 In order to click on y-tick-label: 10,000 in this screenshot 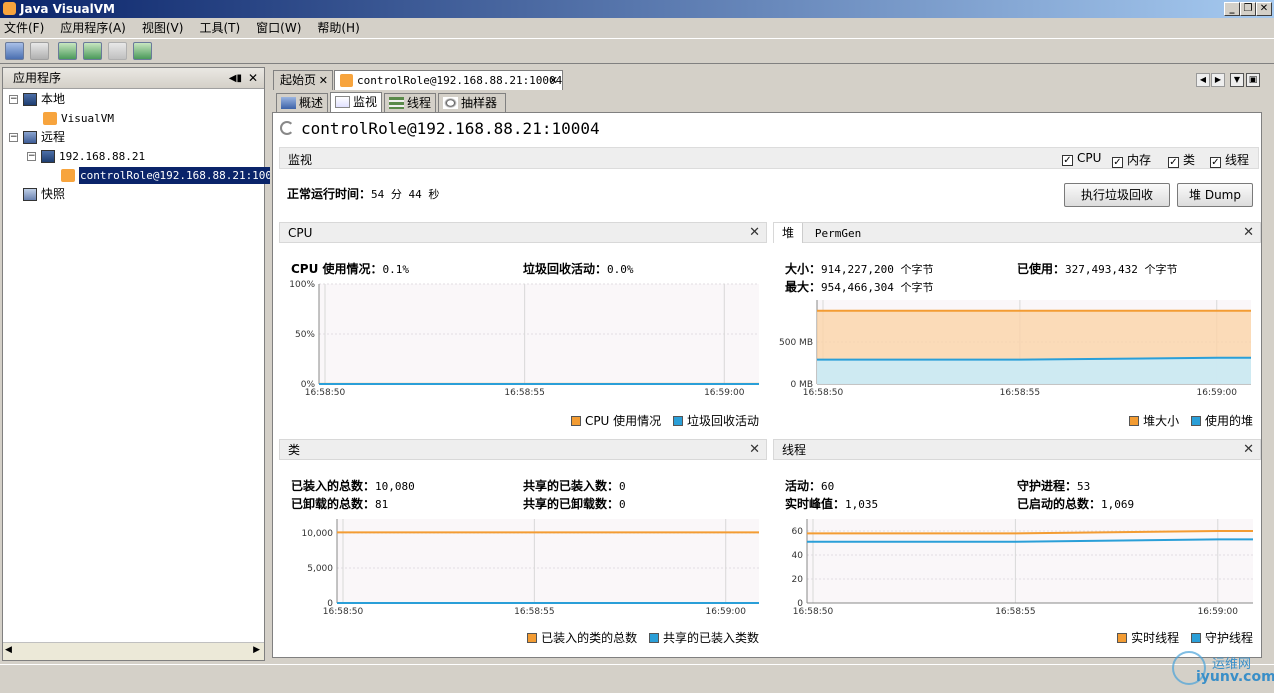, I will do `click(318, 534)`.